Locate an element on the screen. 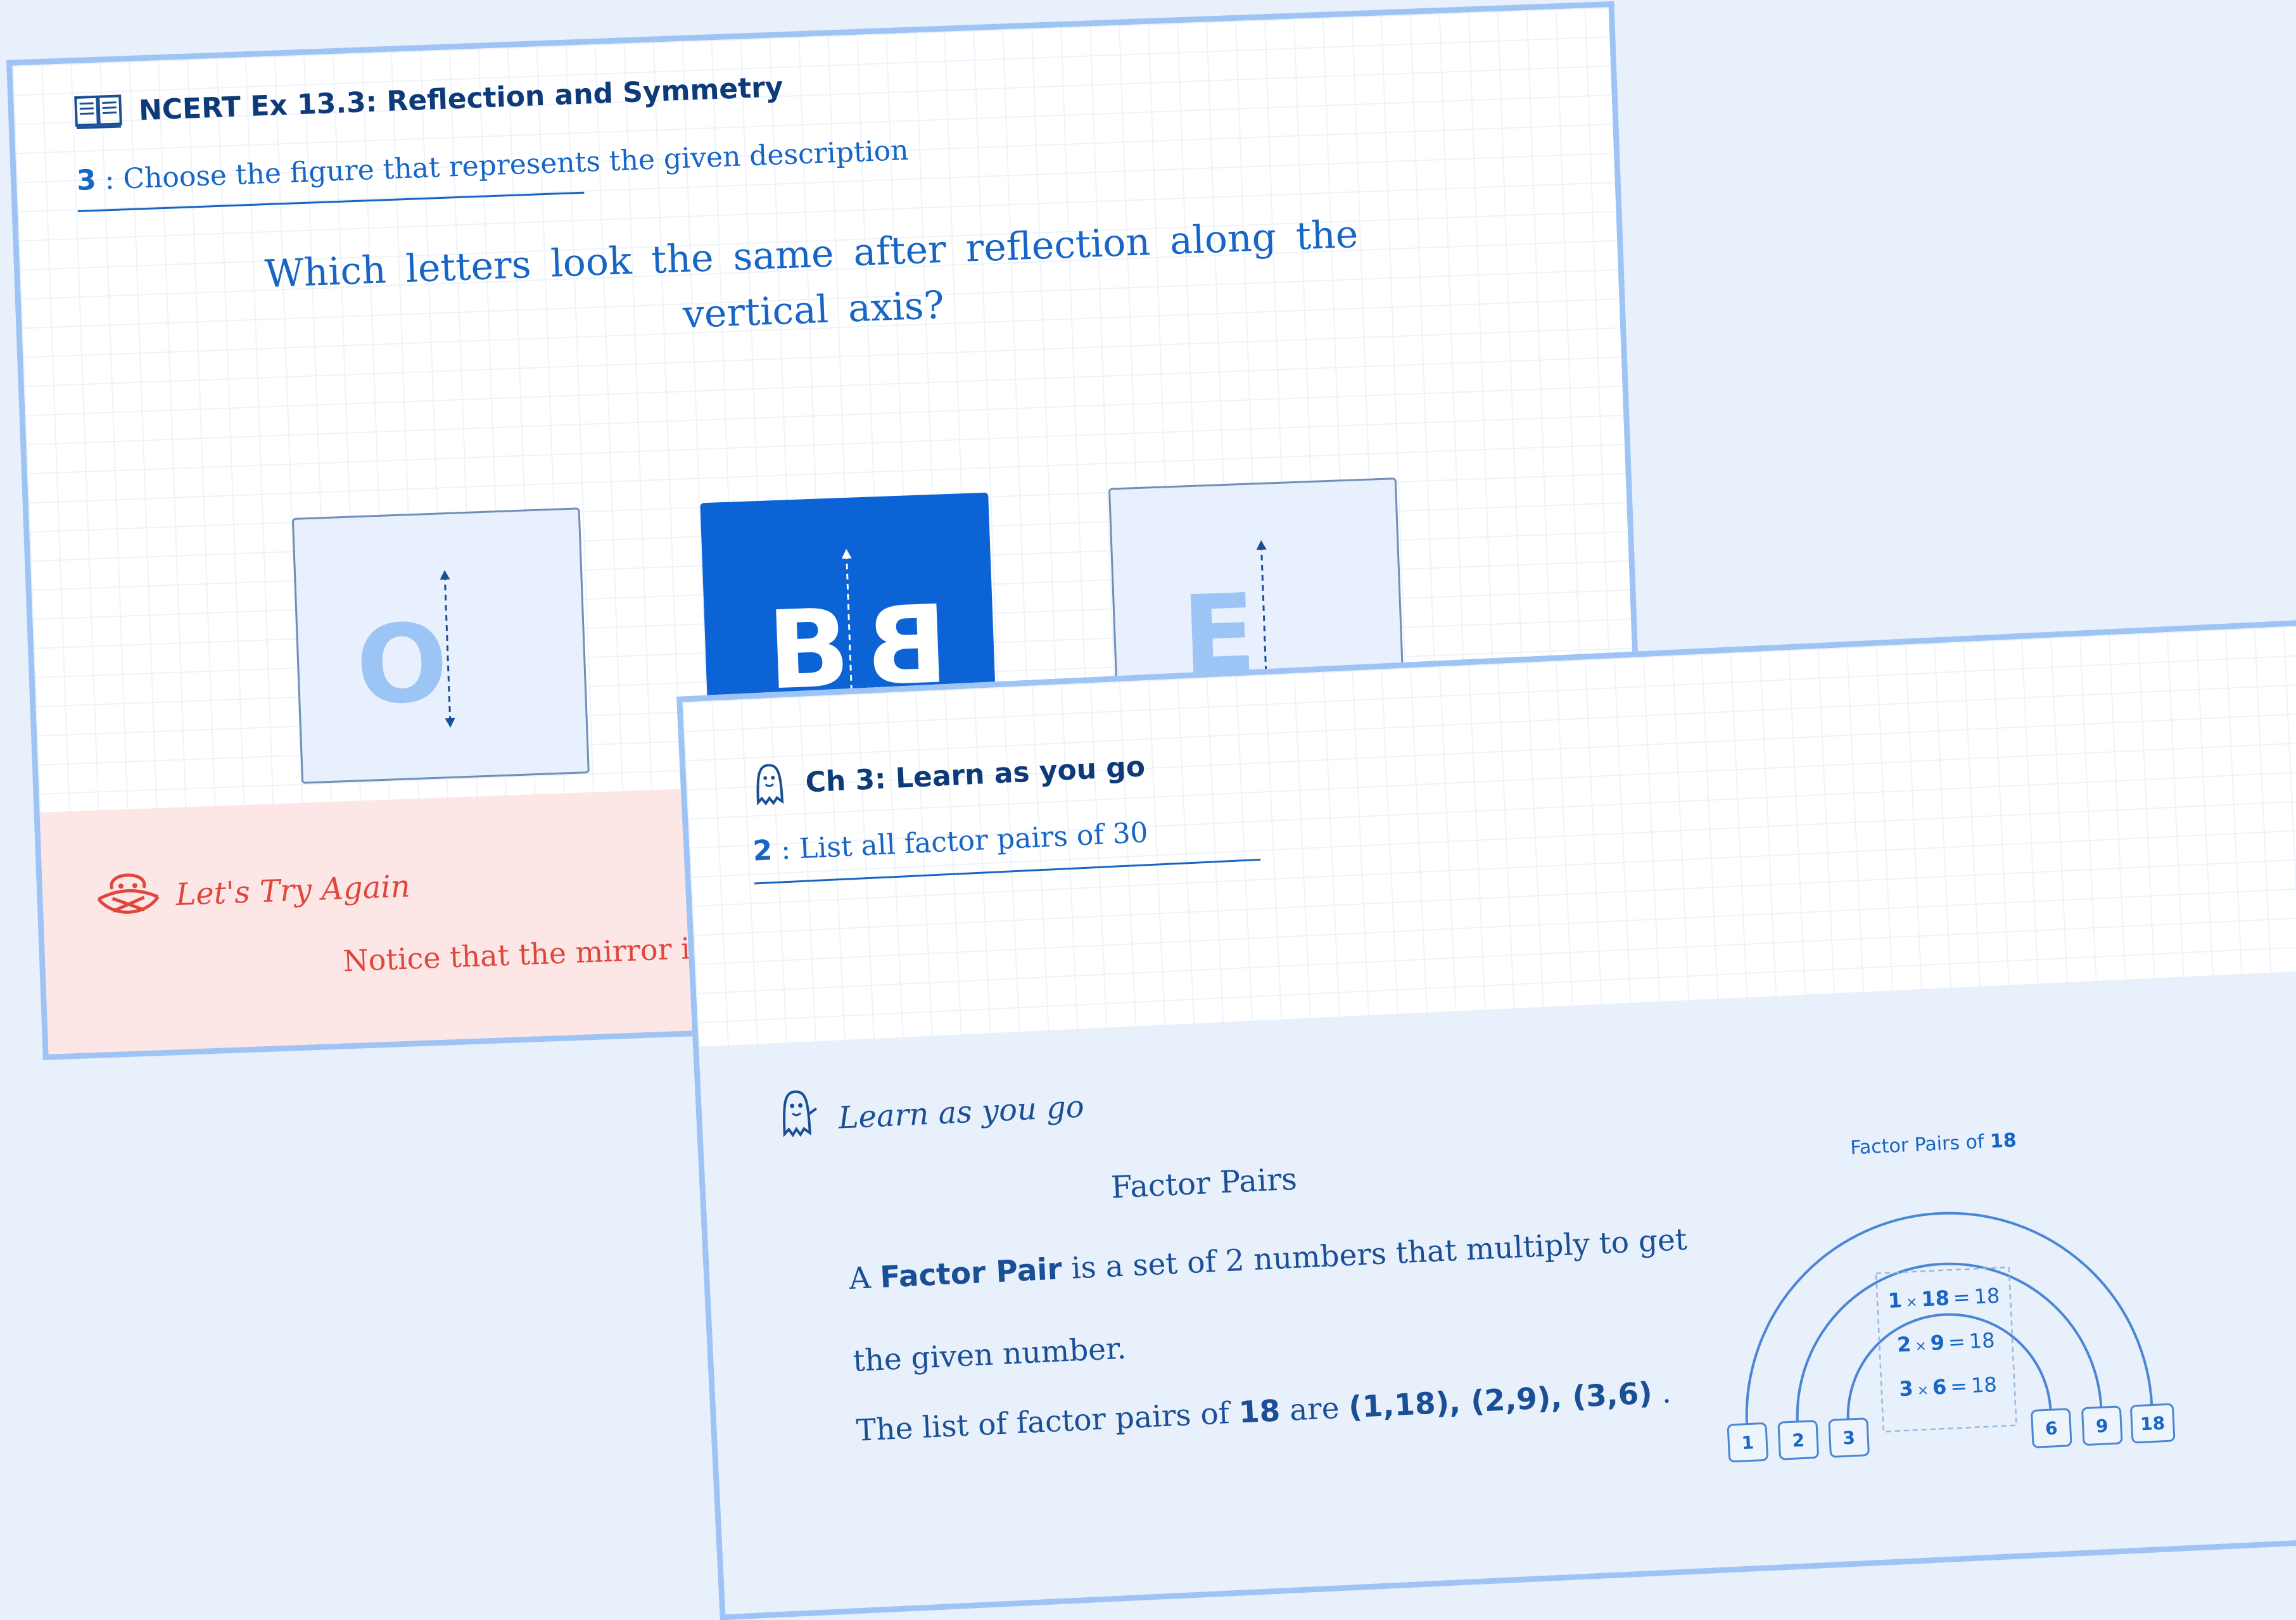  card-a-header: NCERT Ex 13.3: Reflection and Symmetry is located at coordinates (428, 100).